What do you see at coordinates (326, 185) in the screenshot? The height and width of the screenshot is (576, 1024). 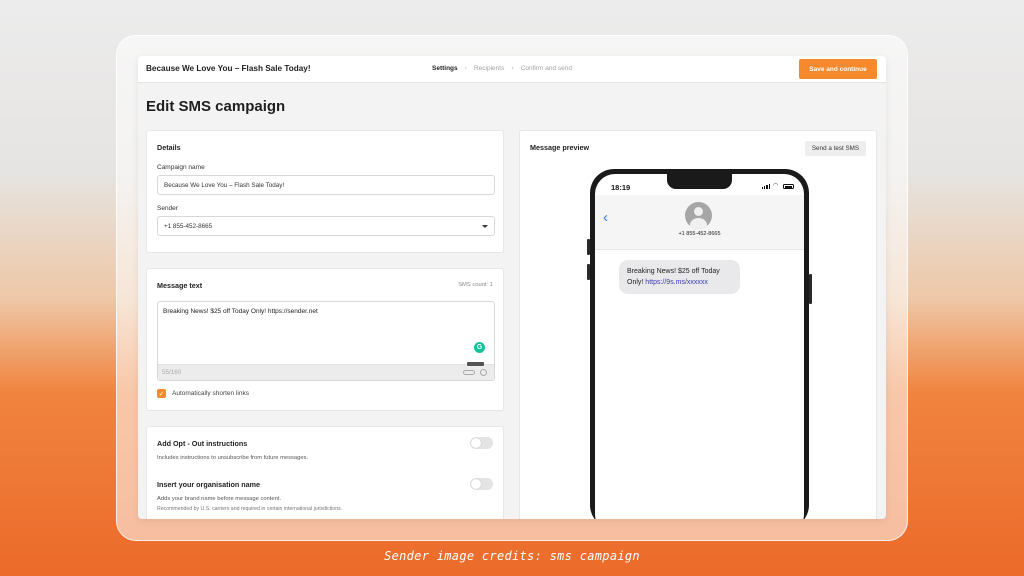 I see `campaign-name-input: Because We Love You – Flash Sale Today!` at bounding box center [326, 185].